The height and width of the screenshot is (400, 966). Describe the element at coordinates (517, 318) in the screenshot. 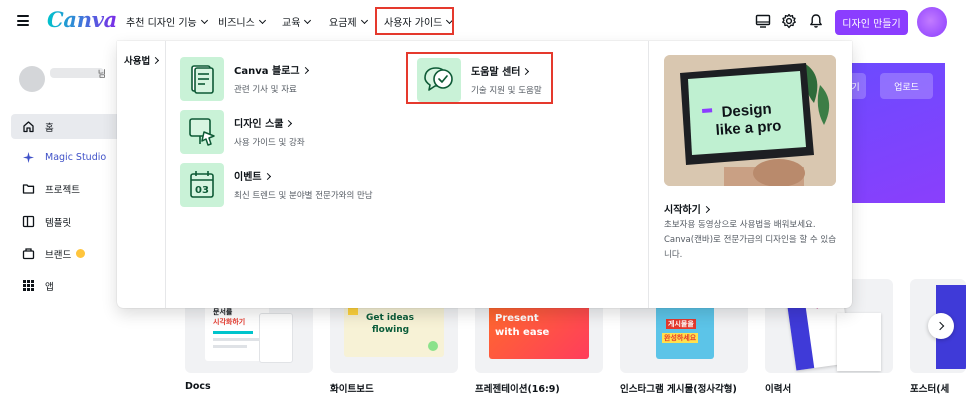

I see `presentation-thumb-text: Present` at that location.